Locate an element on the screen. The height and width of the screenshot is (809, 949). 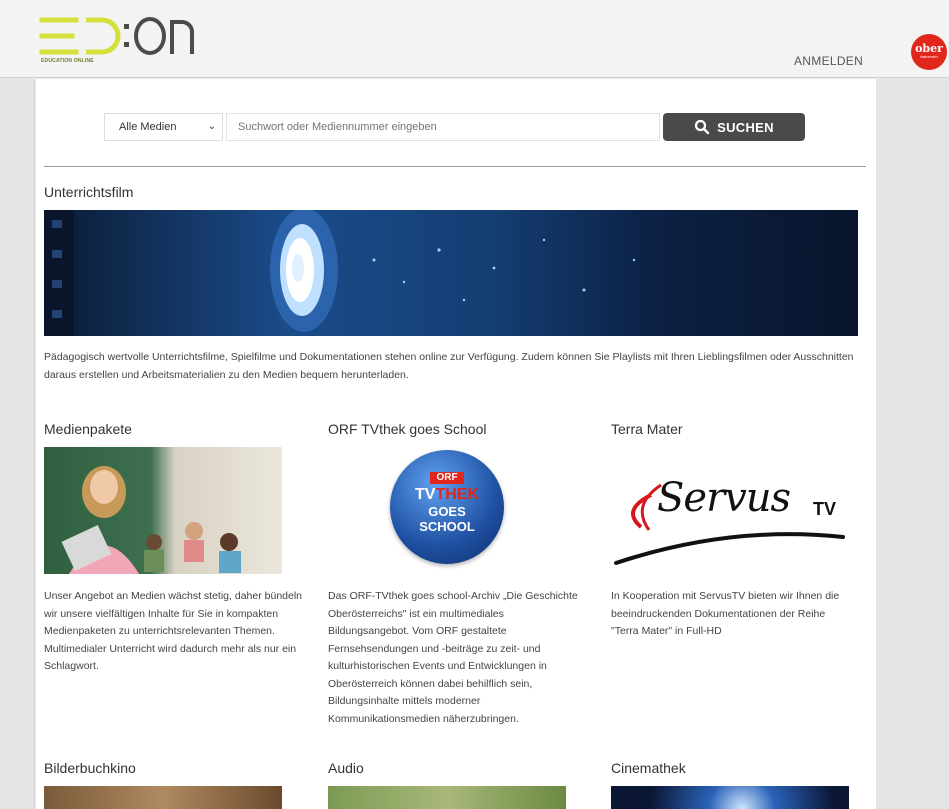
login-link: ANMELDEN is located at coordinates (828, 61).